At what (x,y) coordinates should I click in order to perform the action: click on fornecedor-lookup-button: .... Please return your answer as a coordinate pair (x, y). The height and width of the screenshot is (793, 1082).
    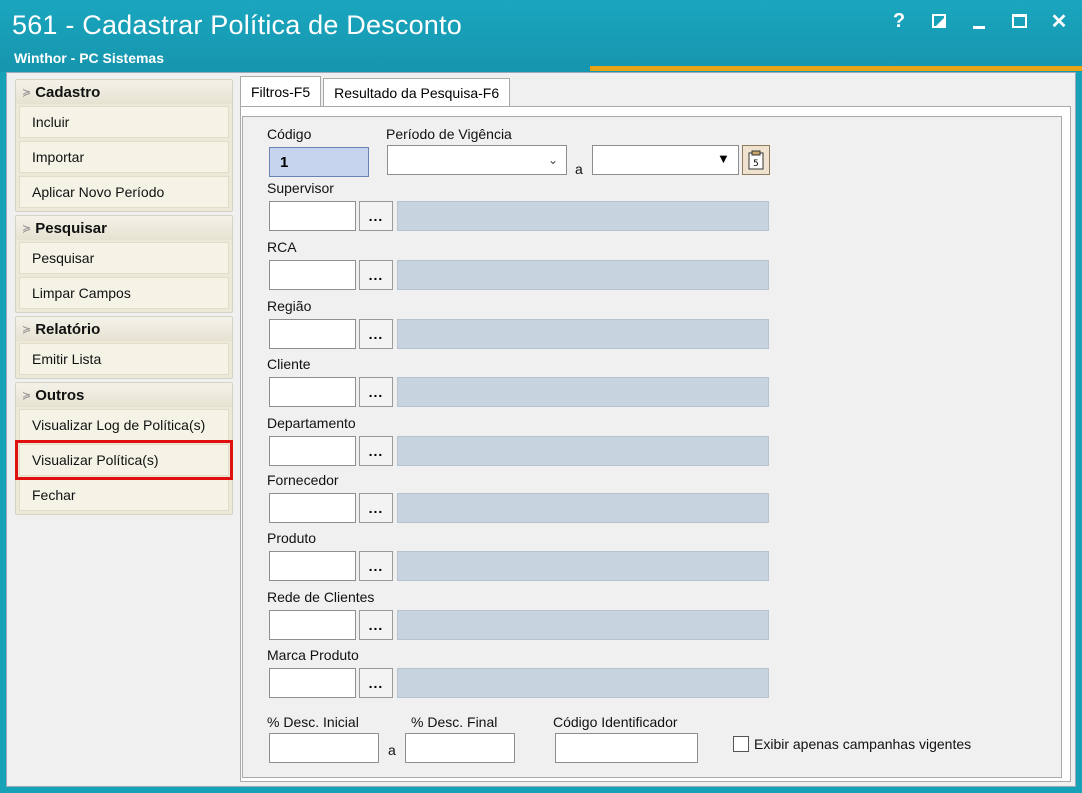
    Looking at the image, I should click on (376, 508).